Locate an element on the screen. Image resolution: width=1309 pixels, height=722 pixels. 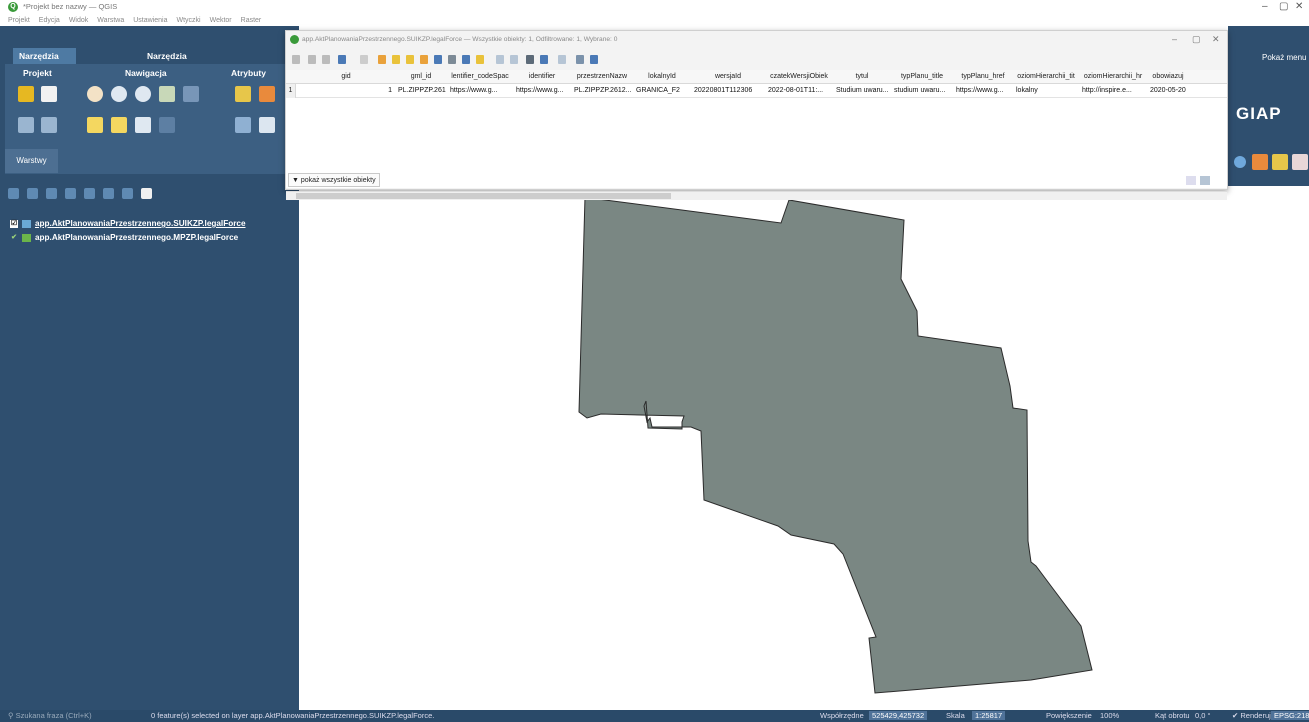
filter-legend-icon is located at coordinates (70, 193).